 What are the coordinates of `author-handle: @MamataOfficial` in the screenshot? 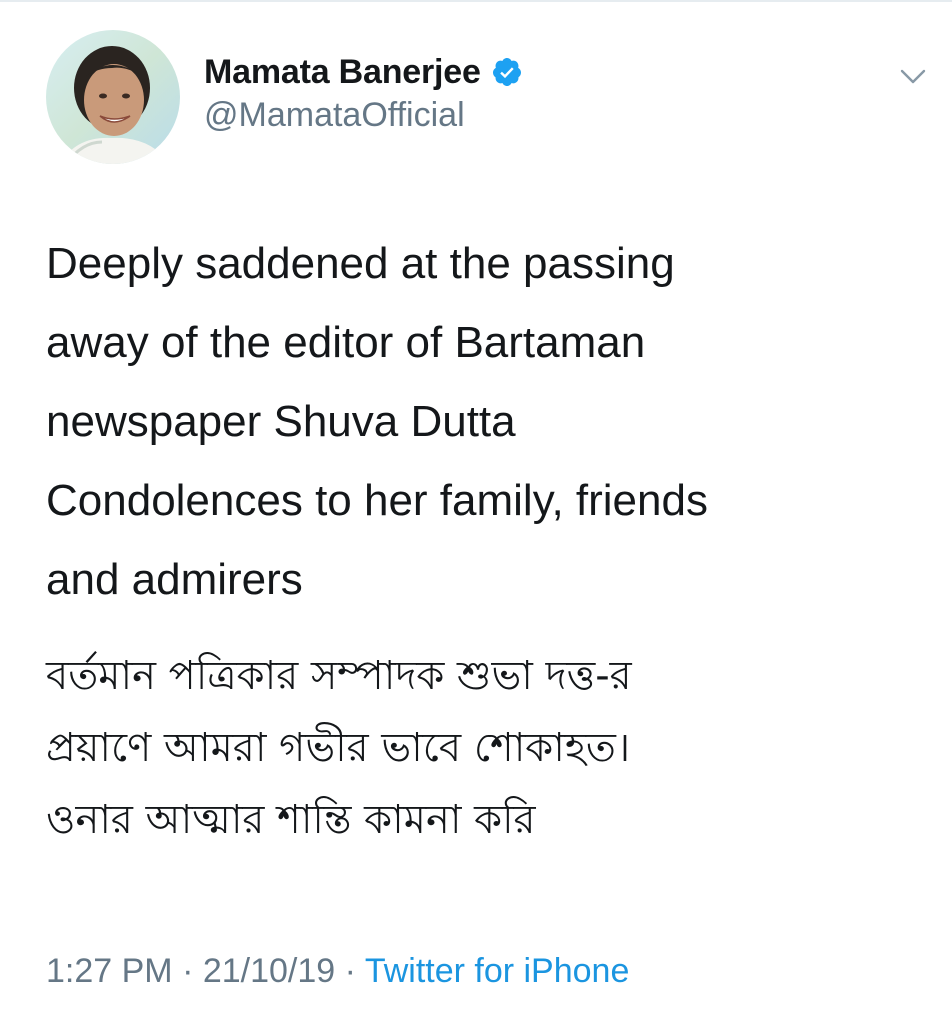 It's located at (334, 115).